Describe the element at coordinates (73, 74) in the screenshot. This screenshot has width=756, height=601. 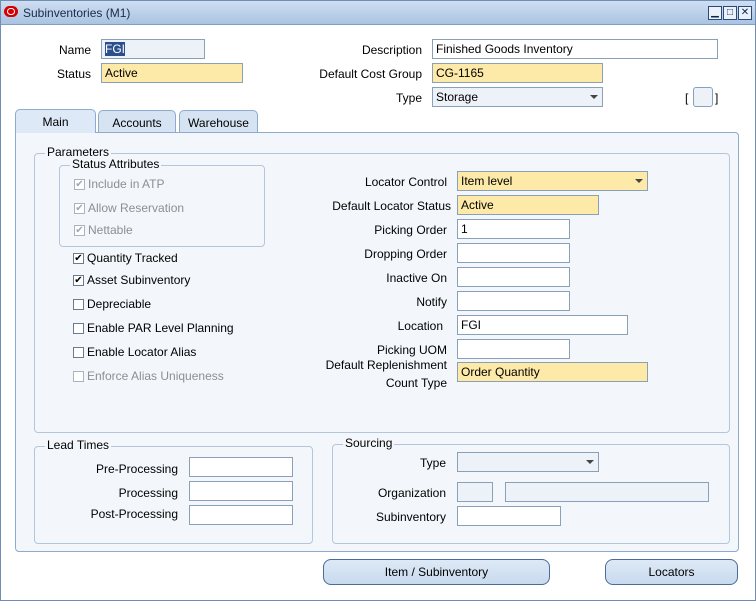
I see `status-label: Status` at that location.